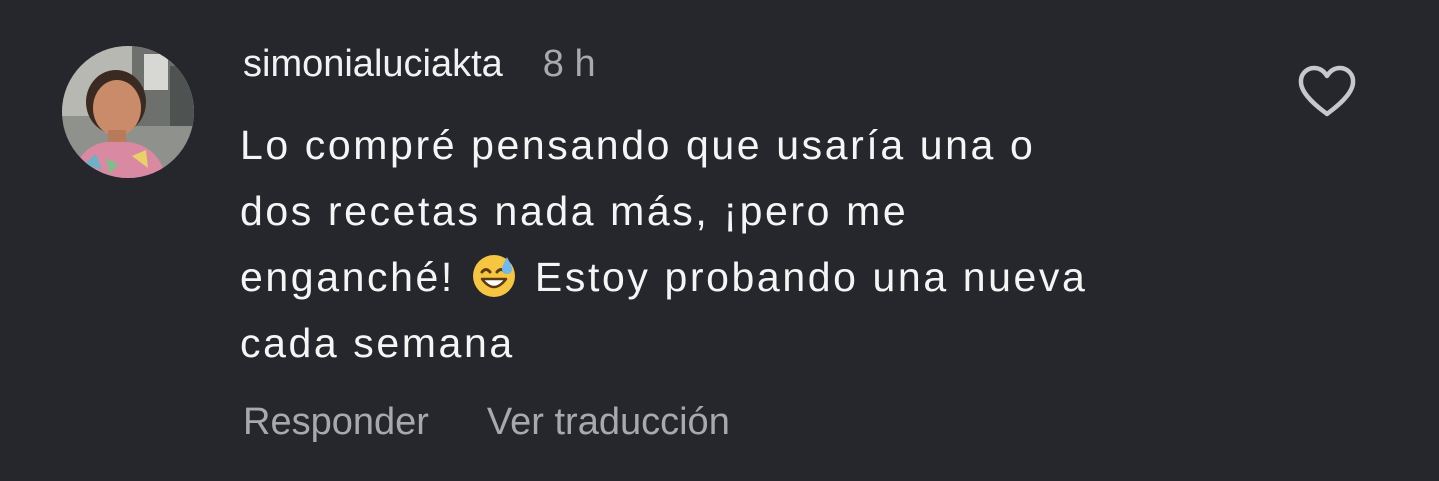 This screenshot has height=481, width=1439. Describe the element at coordinates (494, 276) in the screenshot. I see `sweat-smile-emoji-icon` at that location.